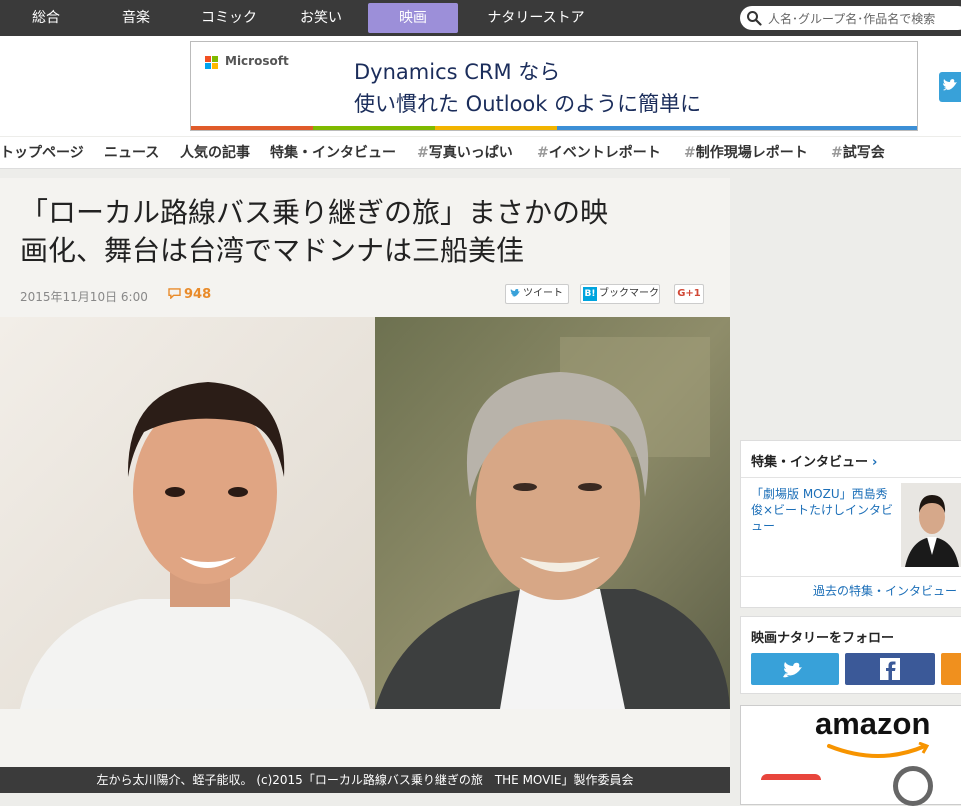  What do you see at coordinates (689, 294) in the screenshot?
I see `google-plus-button: G+1` at bounding box center [689, 294].